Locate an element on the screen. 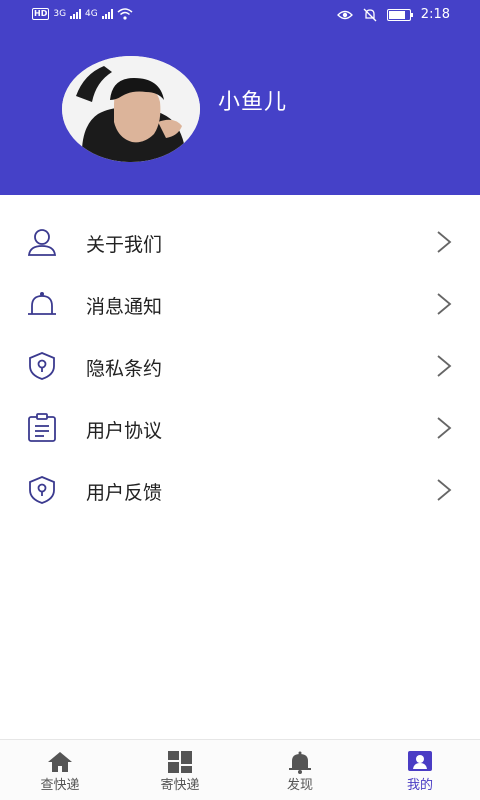 Image resolution: width=480 pixels, height=800 pixels. tab-label: 我的 is located at coordinates (419, 785).